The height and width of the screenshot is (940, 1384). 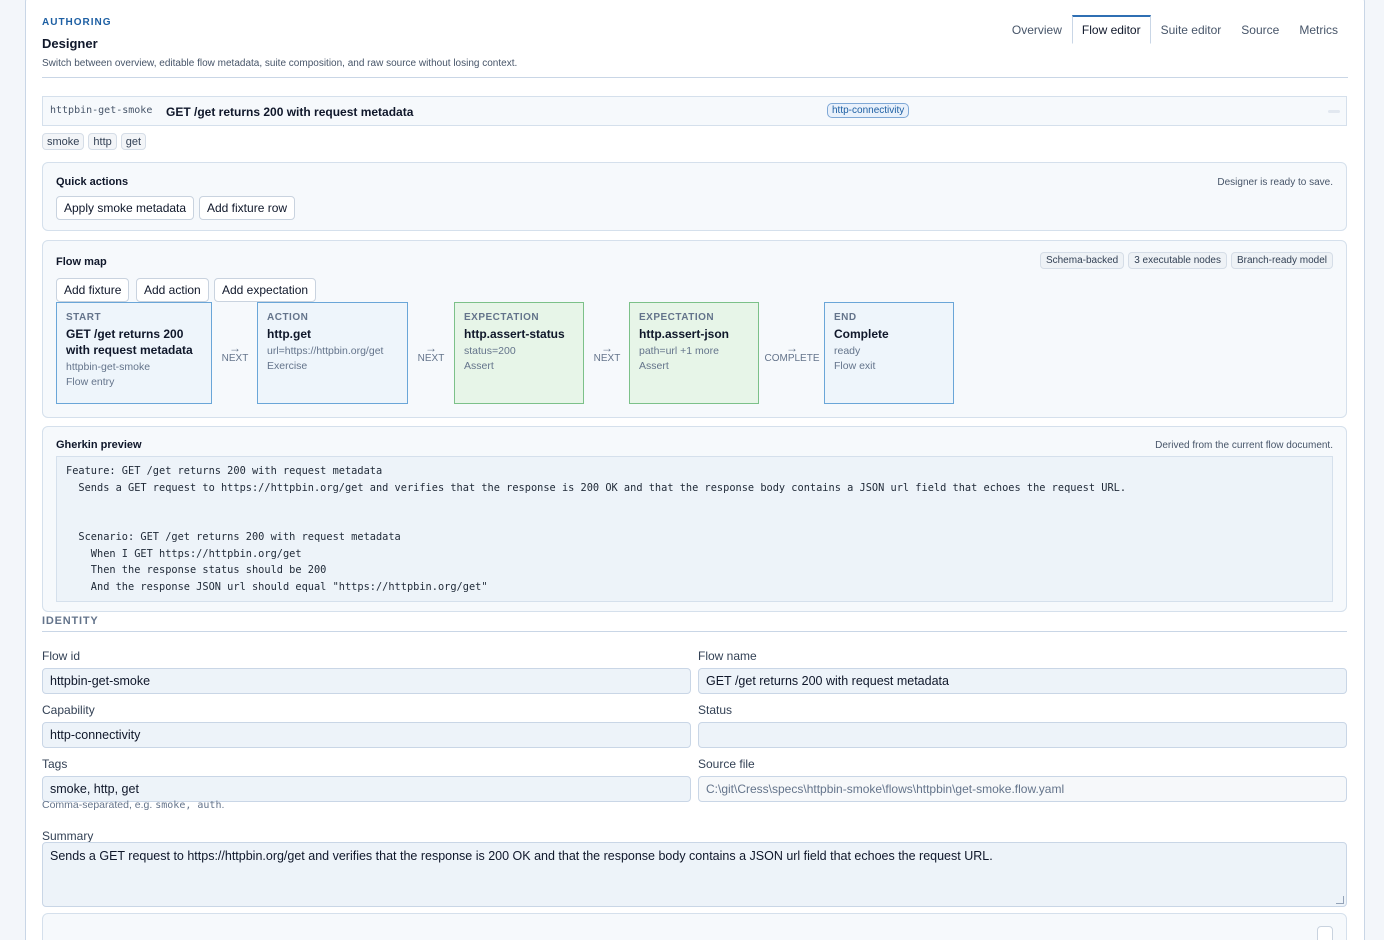 What do you see at coordinates (108, 367) in the screenshot?
I see `node-detail: httpbin-get-smoke` at bounding box center [108, 367].